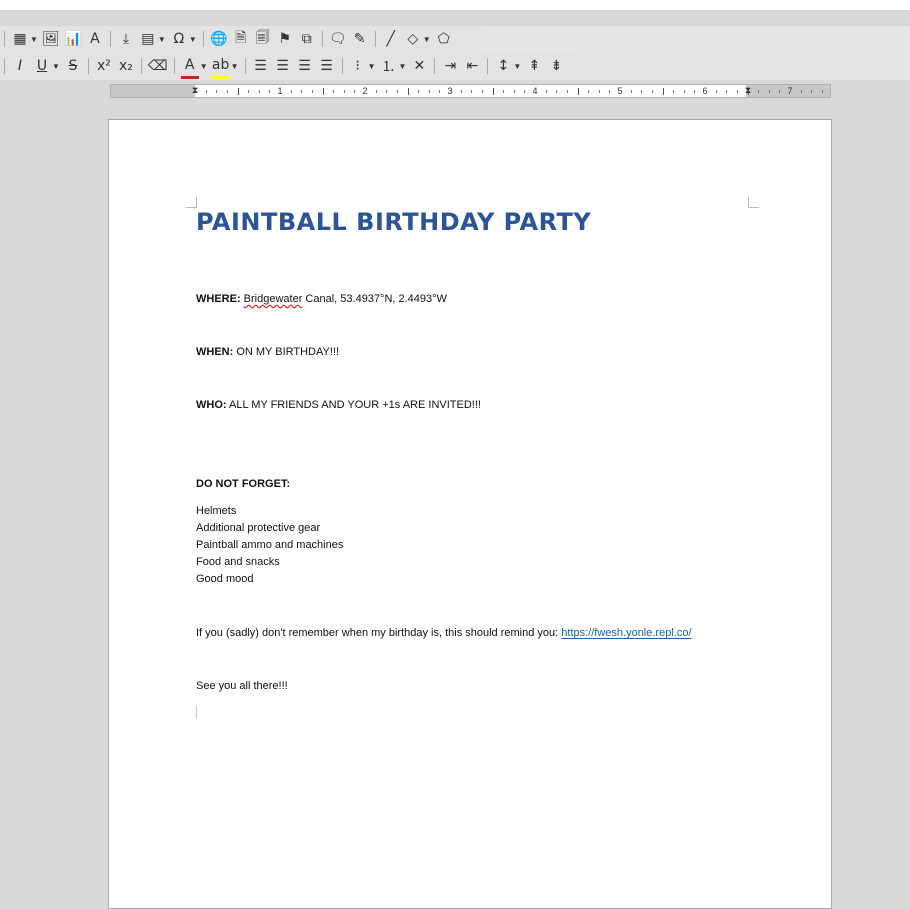 The image size is (910, 909). Describe the element at coordinates (413, 39) in the screenshot. I see `basic-shapes-icon: ◇` at that location.